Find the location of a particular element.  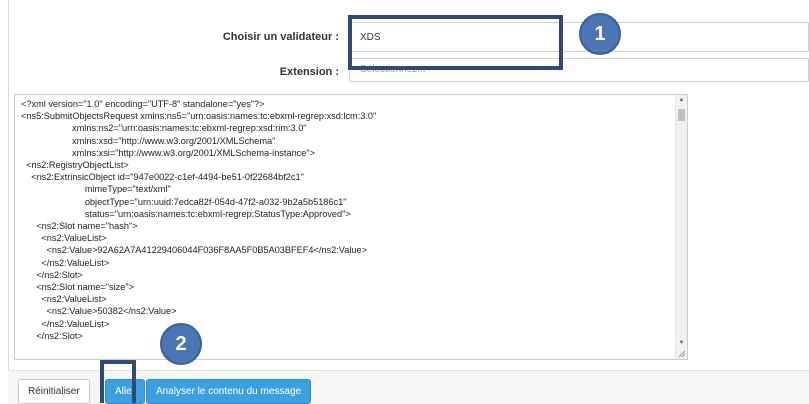

annotation-badge-2: 2 is located at coordinates (181, 344).